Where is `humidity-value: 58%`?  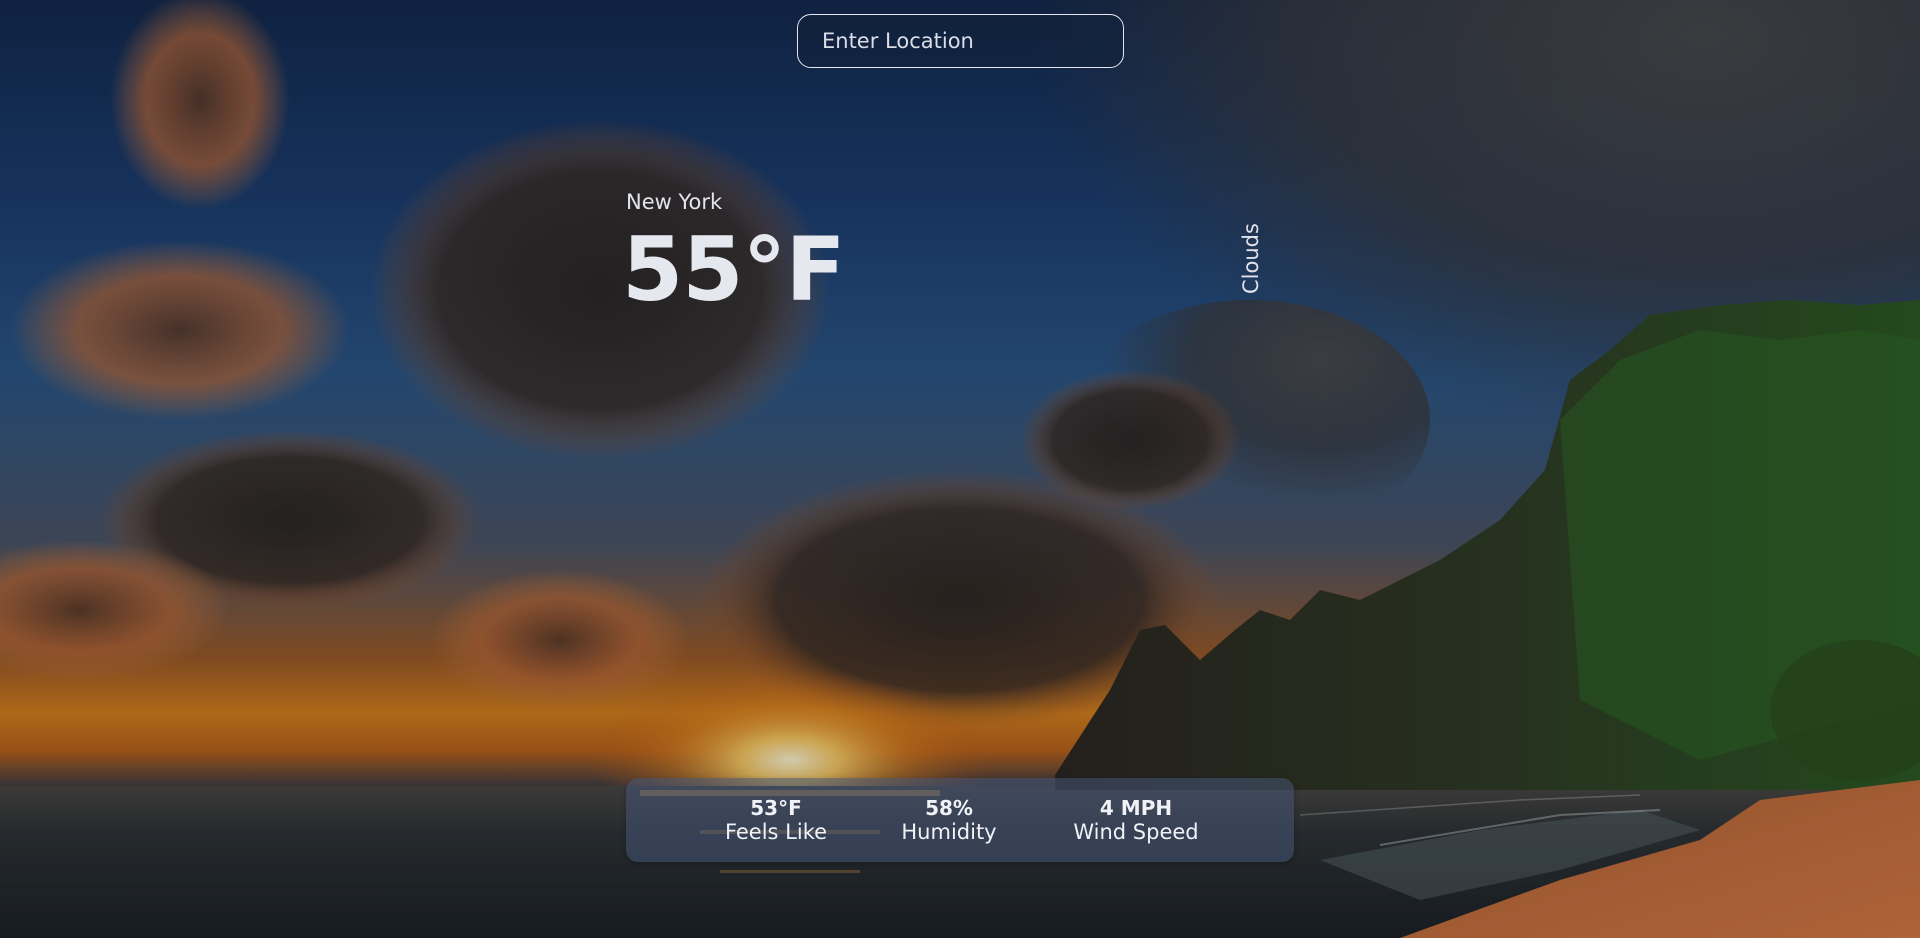
humidity-value: 58% is located at coordinates (949, 808).